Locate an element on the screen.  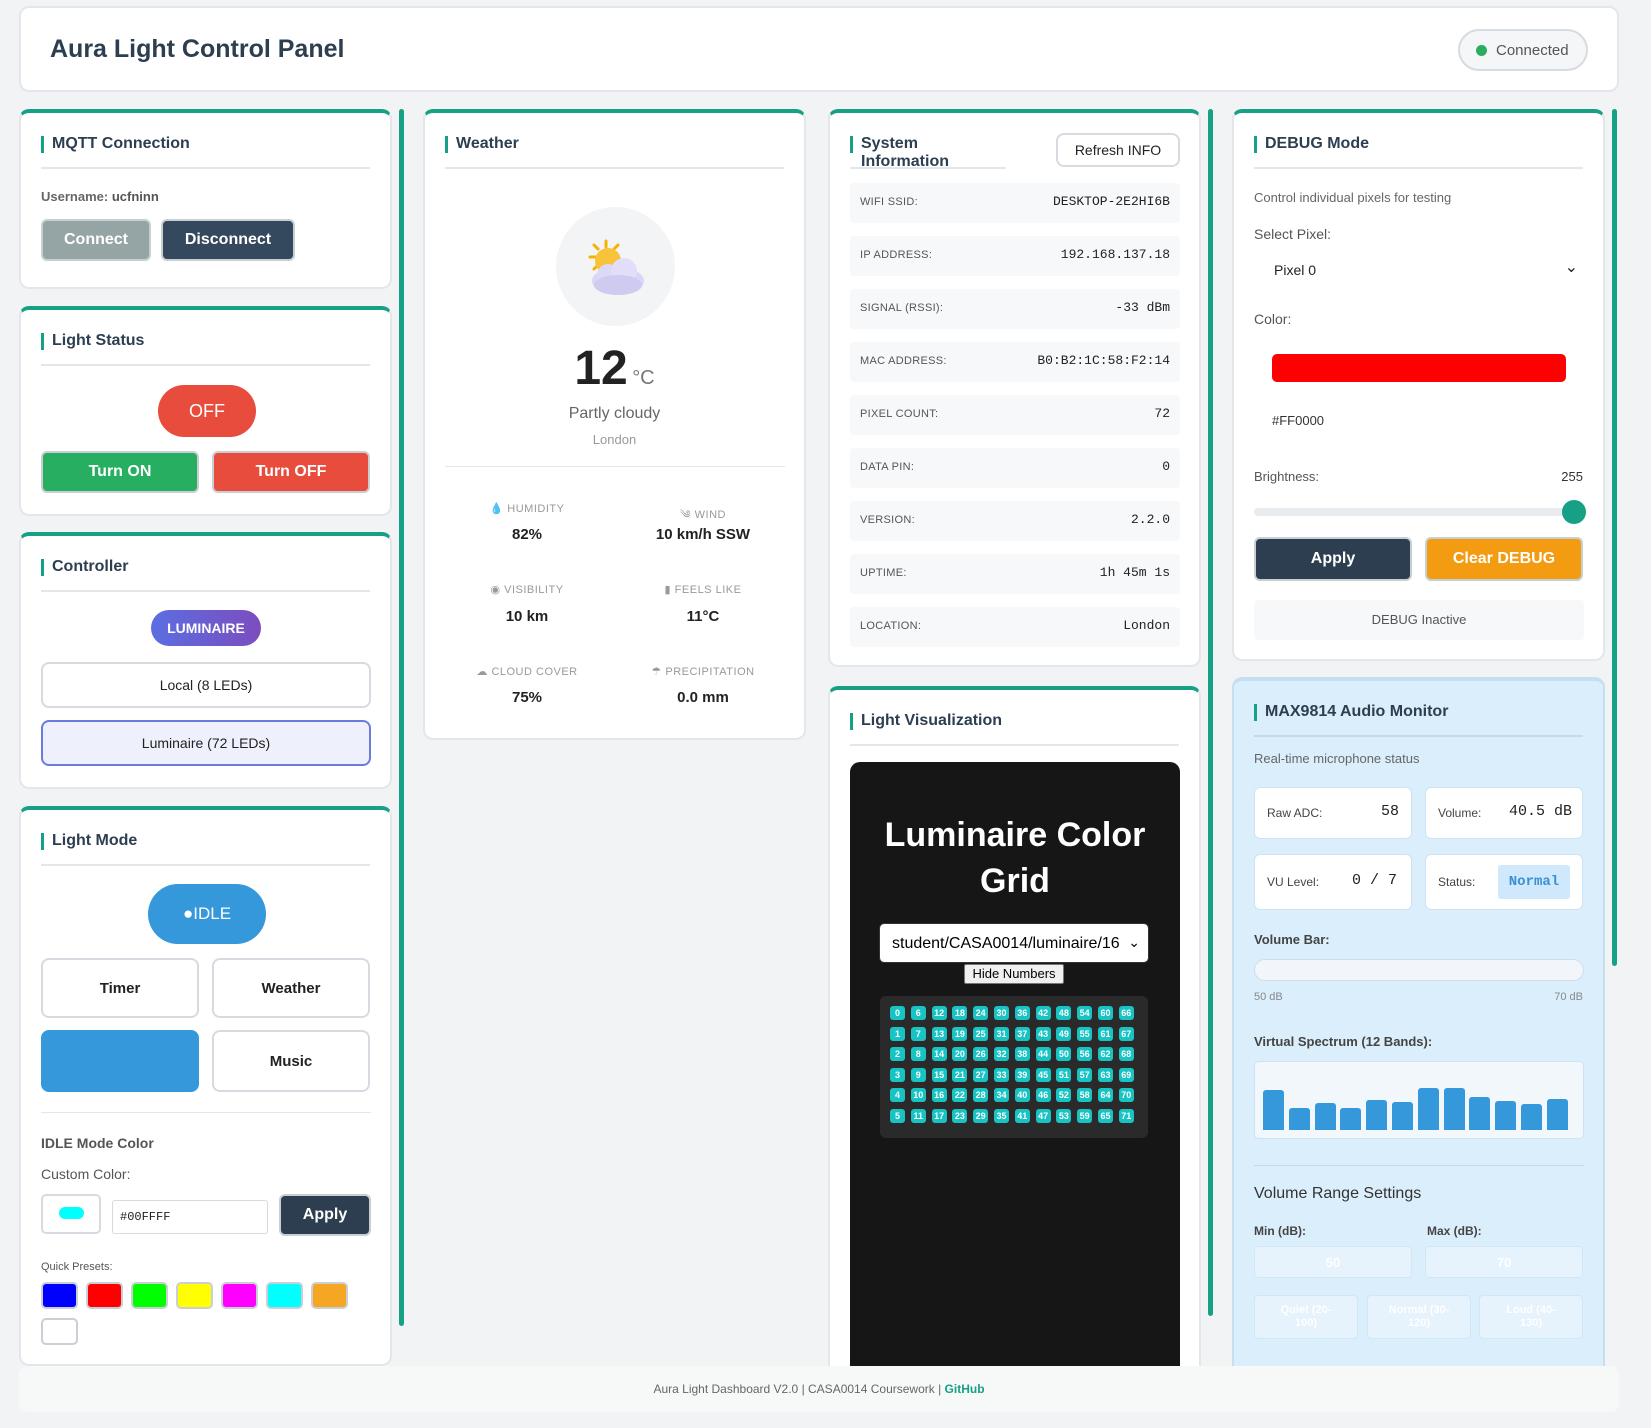
led-pixel: 63 is located at coordinates (1105, 1074).